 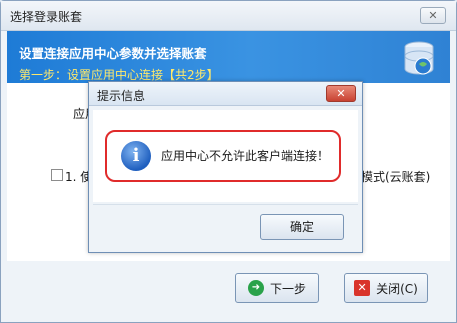 What do you see at coordinates (302, 227) in the screenshot?
I see `ok-button: 确定` at bounding box center [302, 227].